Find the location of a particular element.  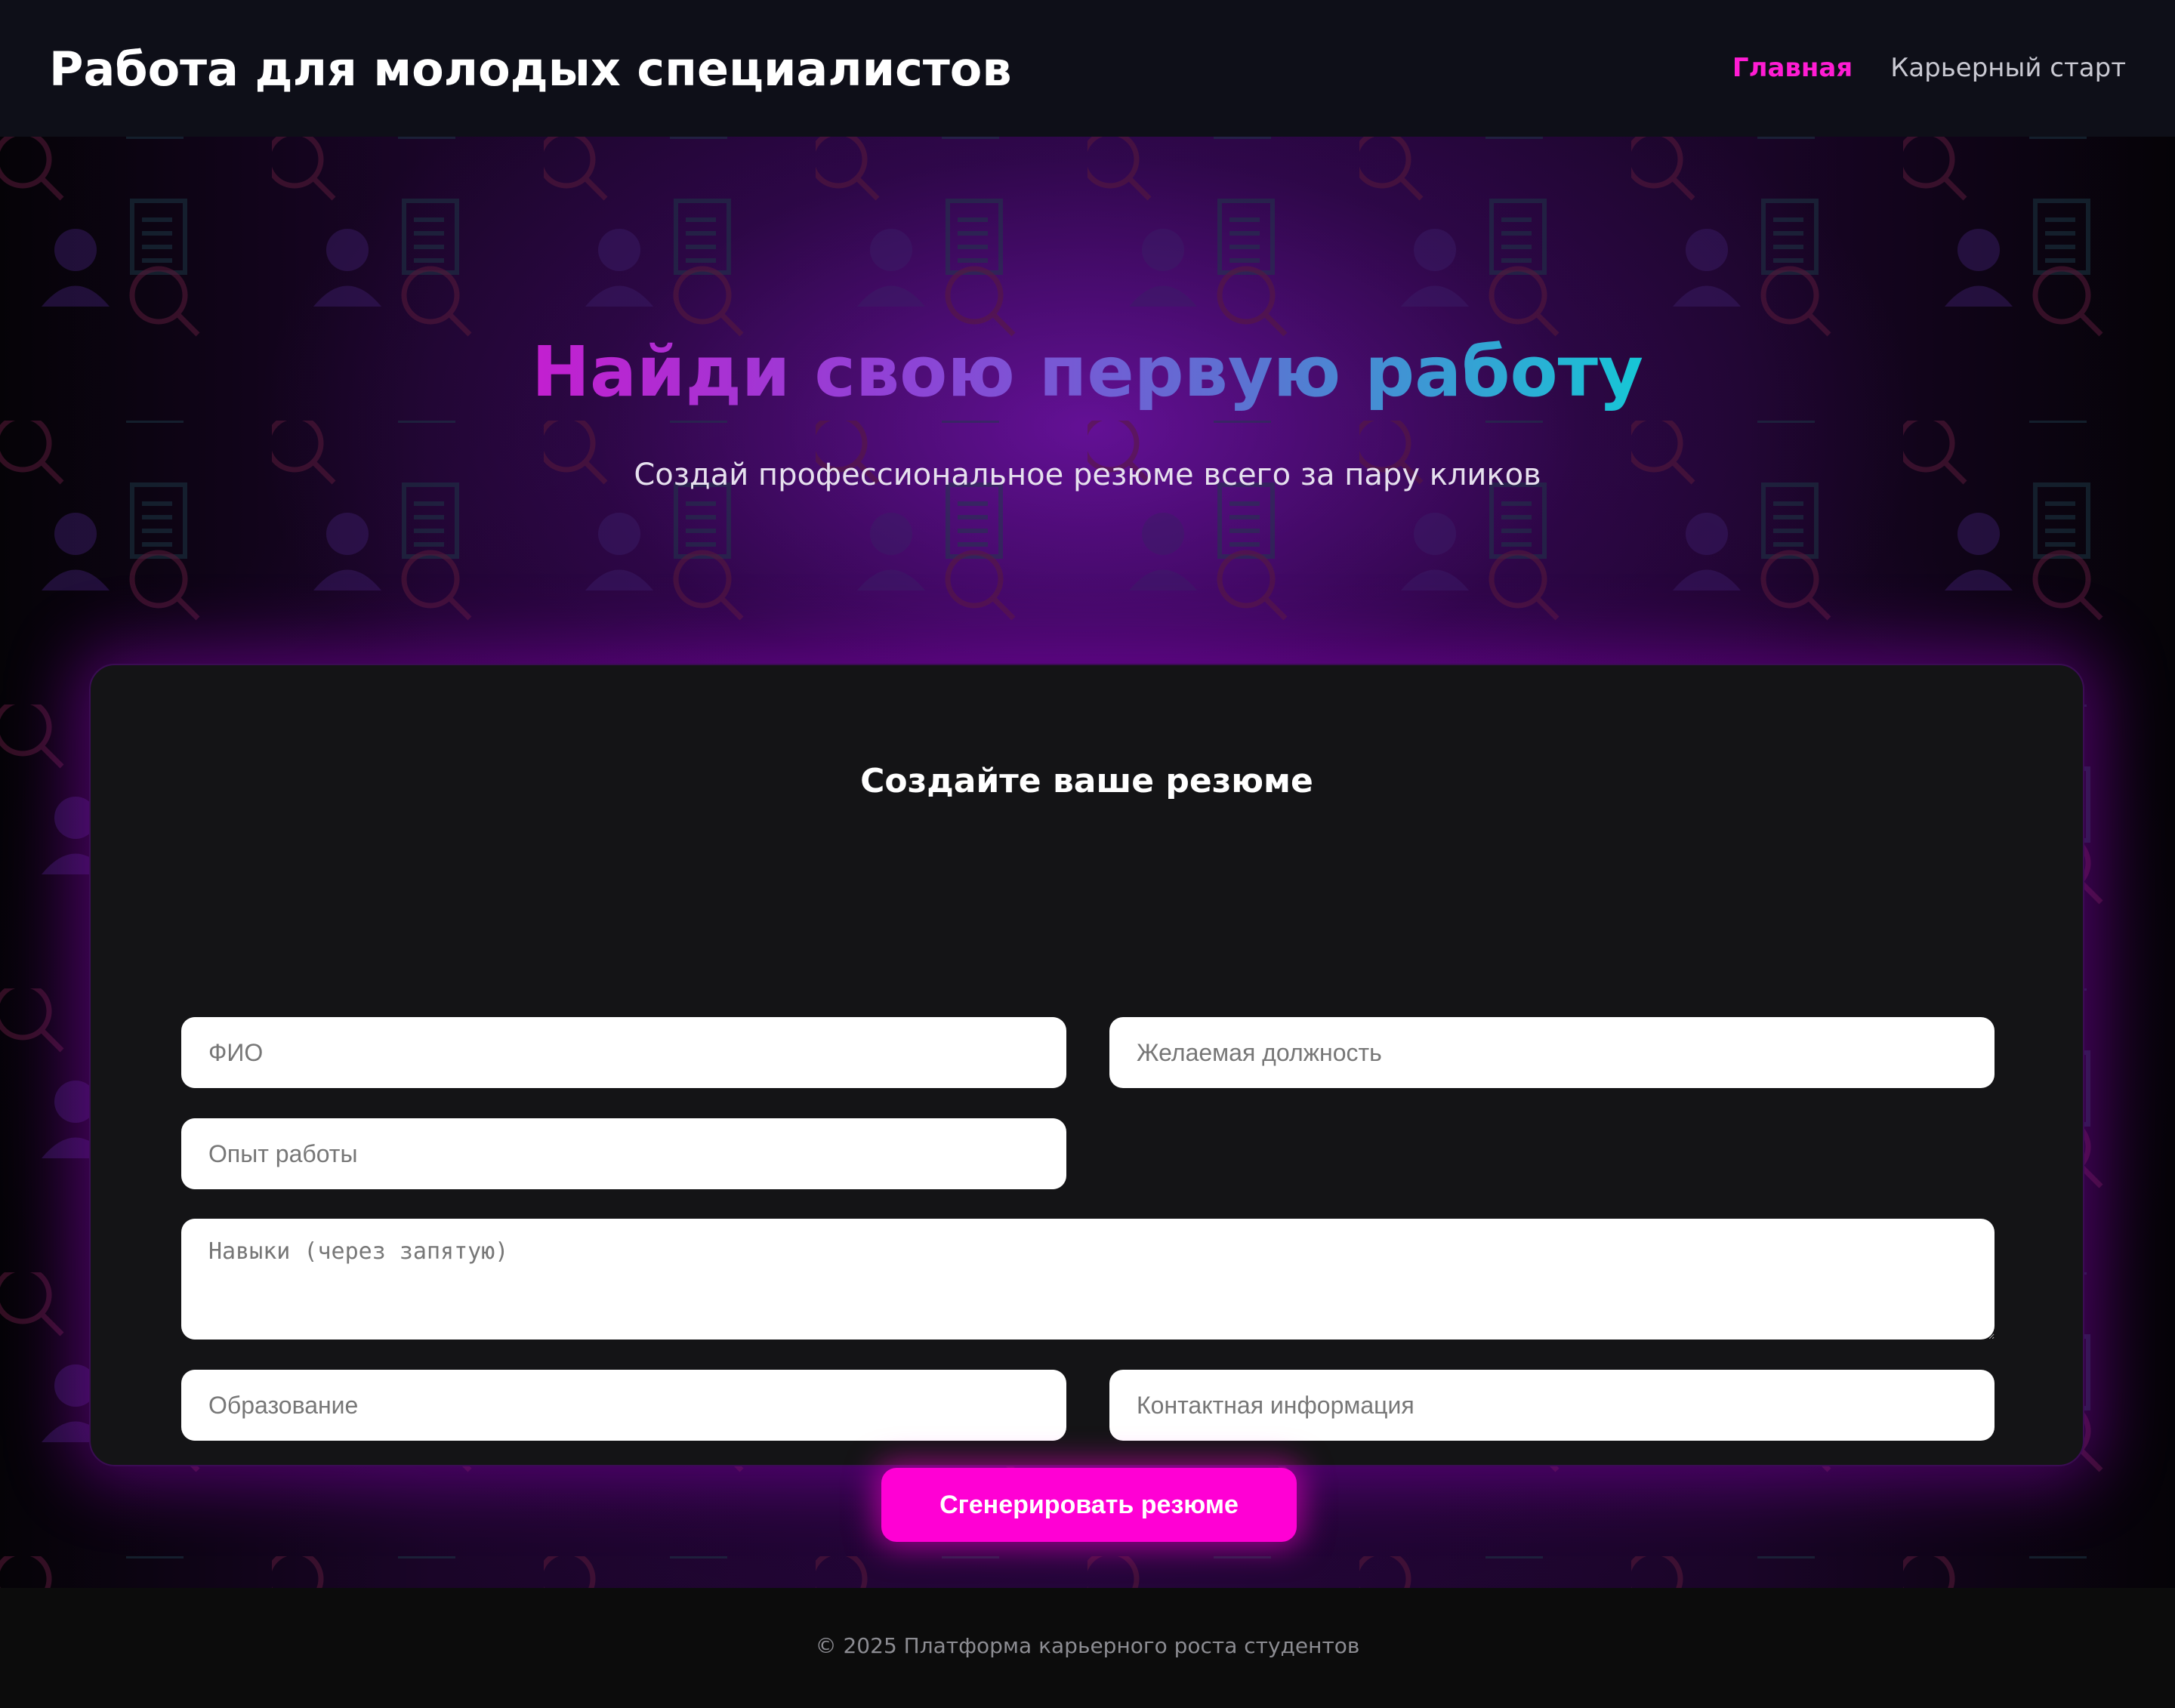

education-input is located at coordinates (623, 1405).